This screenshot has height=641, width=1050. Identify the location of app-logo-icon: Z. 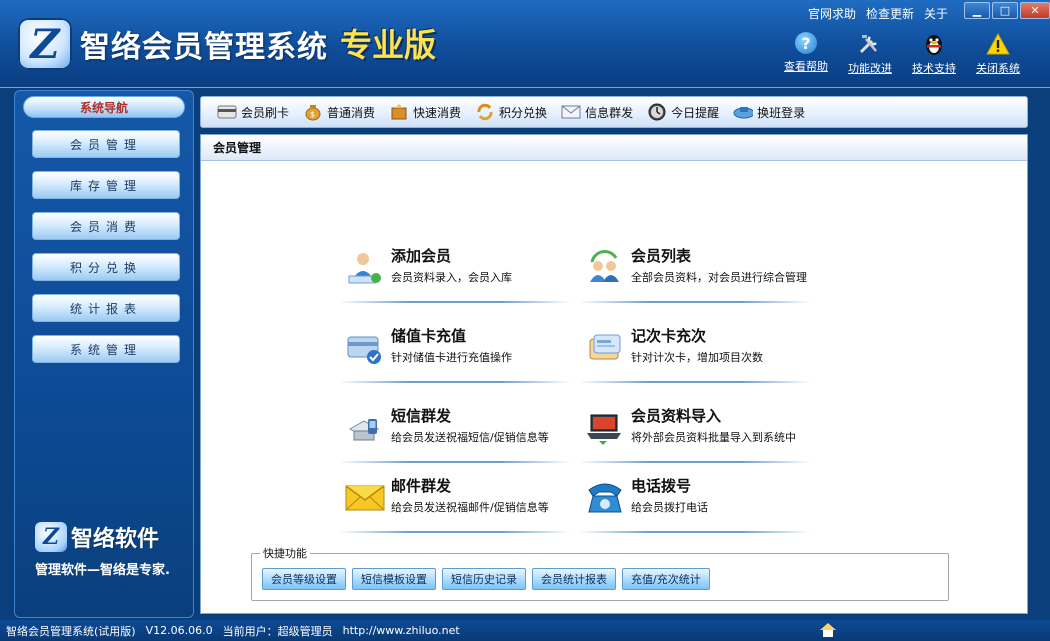
(45, 44).